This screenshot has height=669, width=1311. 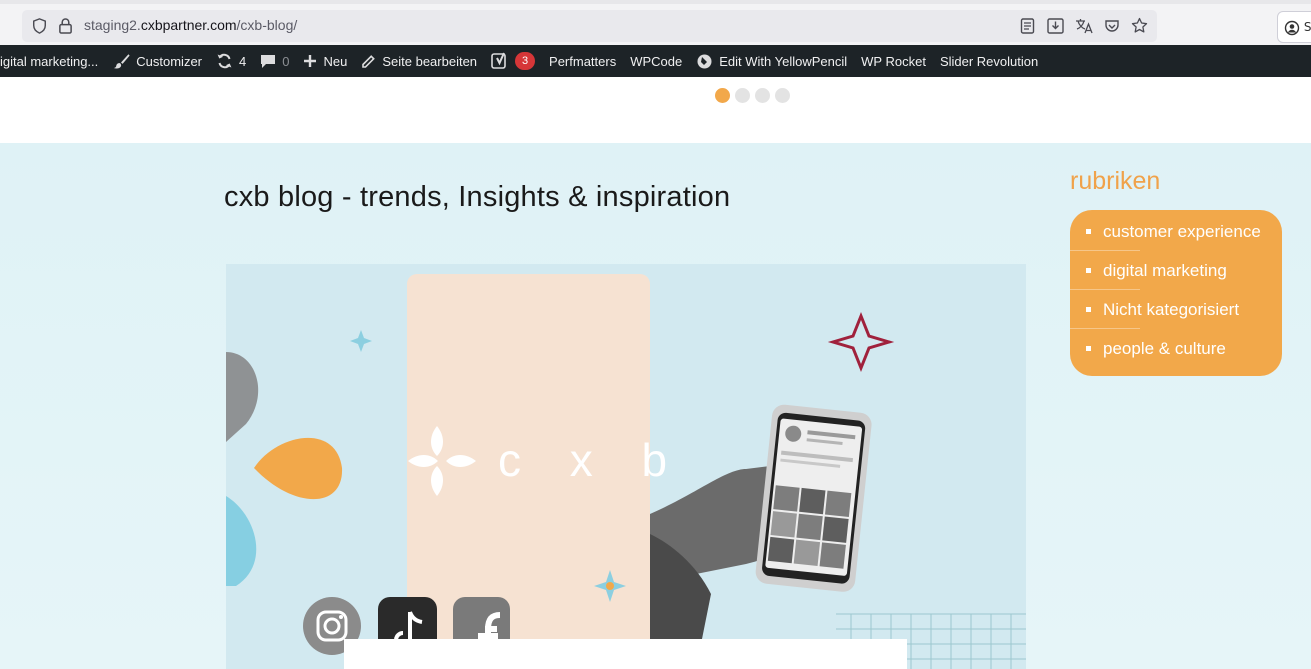 What do you see at coordinates (704, 61) in the screenshot?
I see `yellowpencil-icon` at bounding box center [704, 61].